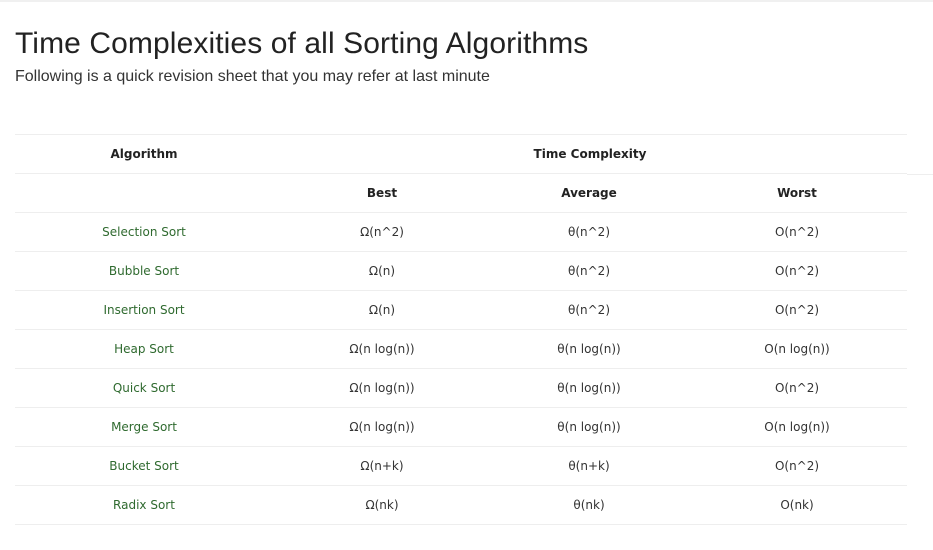 This screenshot has width=933, height=550. Describe the element at coordinates (144, 310) in the screenshot. I see `algorithm-name-insertion-sort: Insertion Sort` at that location.